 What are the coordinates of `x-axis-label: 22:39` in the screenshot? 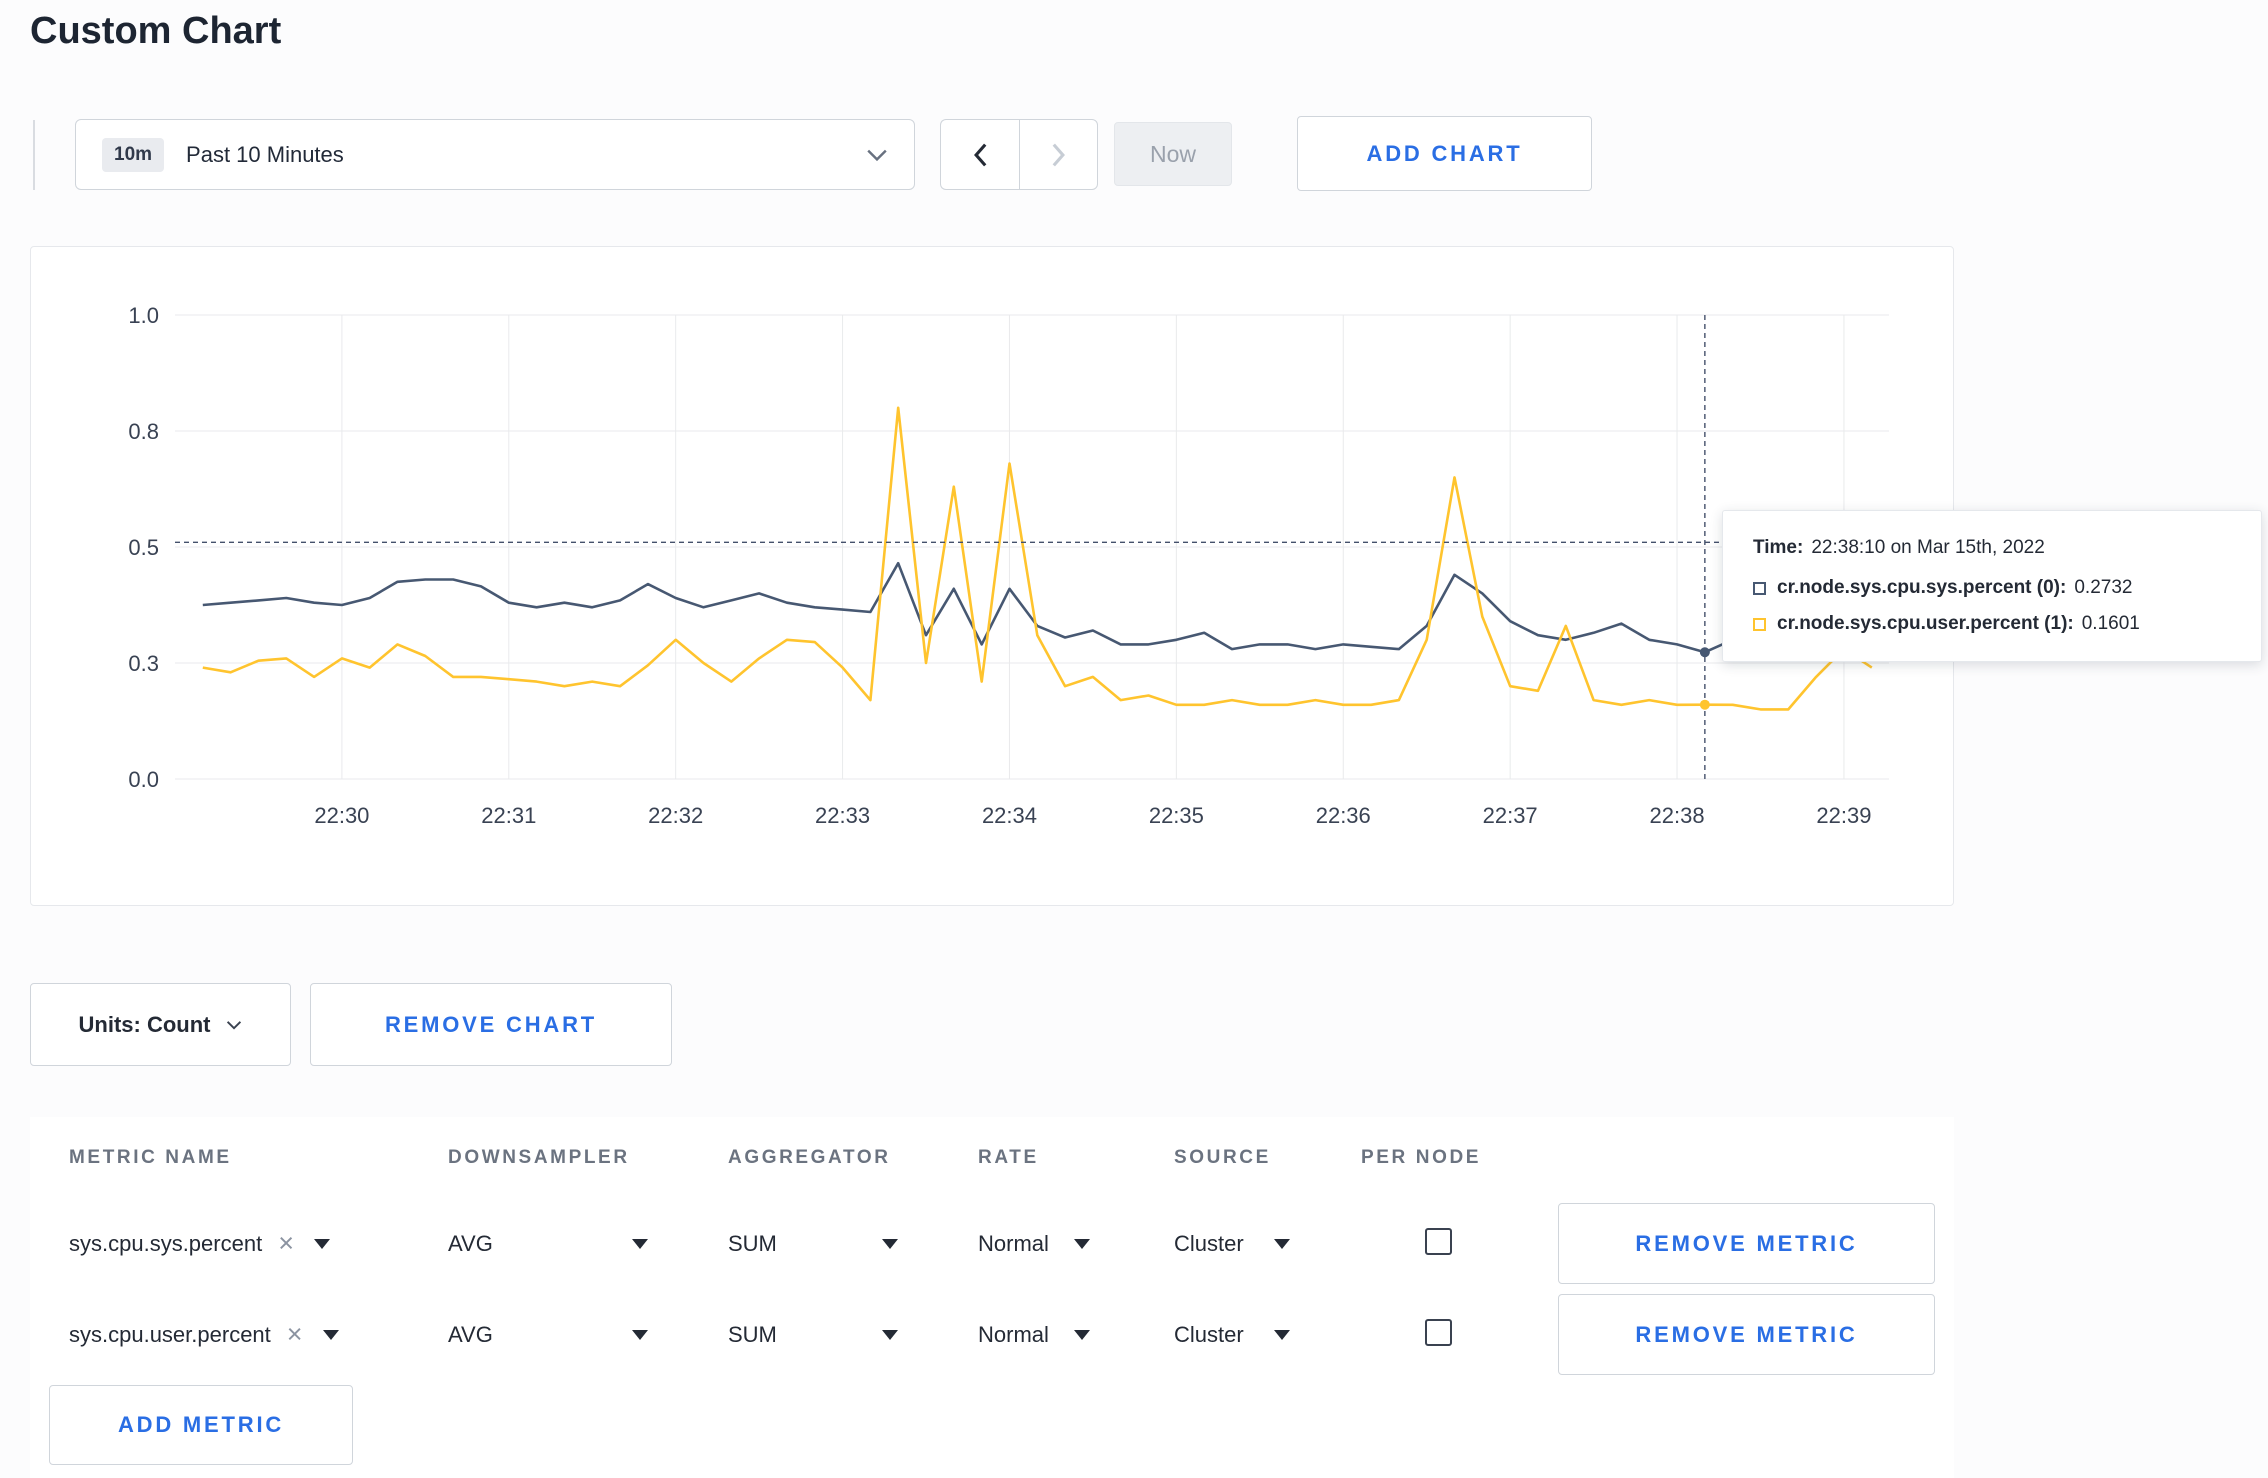 It's located at (1843, 815).